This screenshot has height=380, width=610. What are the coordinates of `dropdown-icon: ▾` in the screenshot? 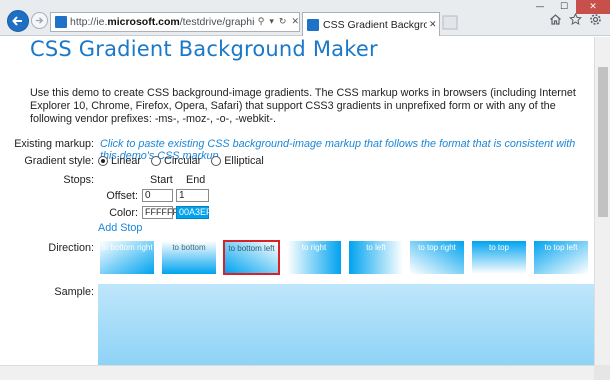 It's located at (271, 22).